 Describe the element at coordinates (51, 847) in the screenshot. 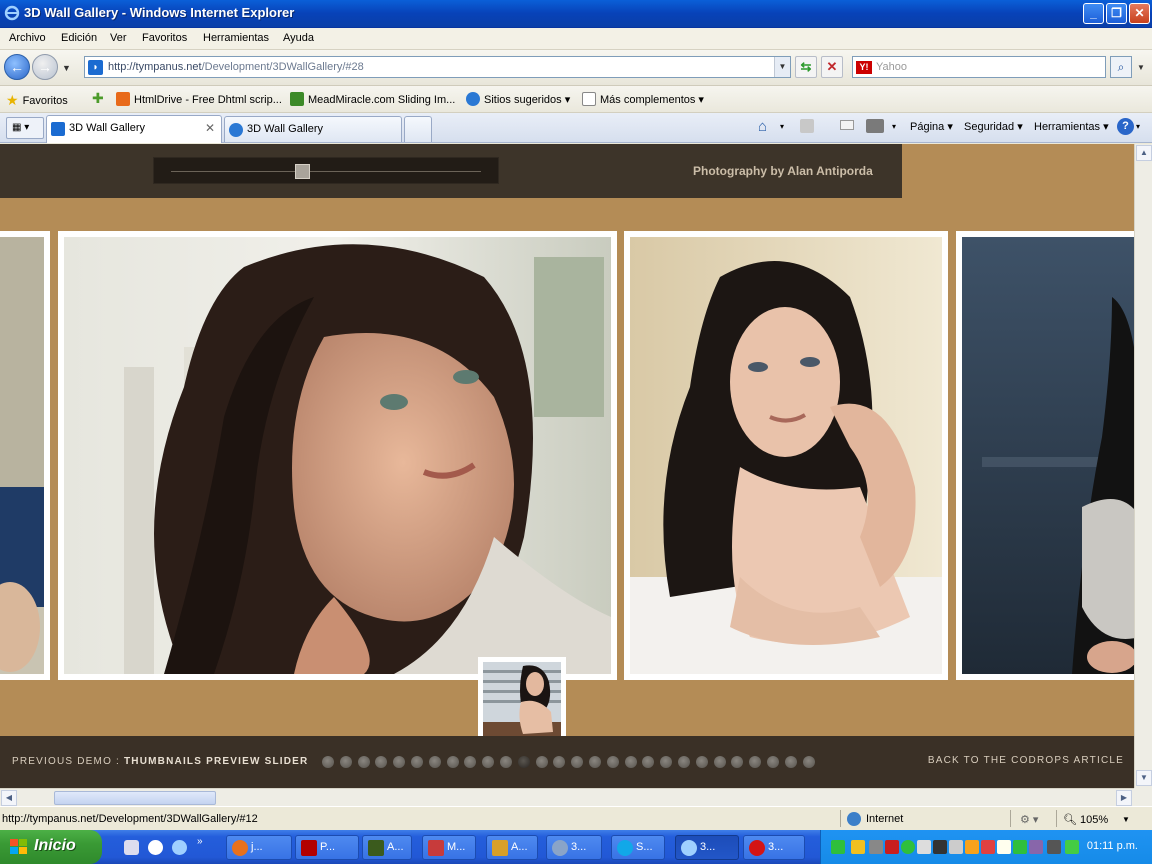

I see `start-button: Inicio` at that location.